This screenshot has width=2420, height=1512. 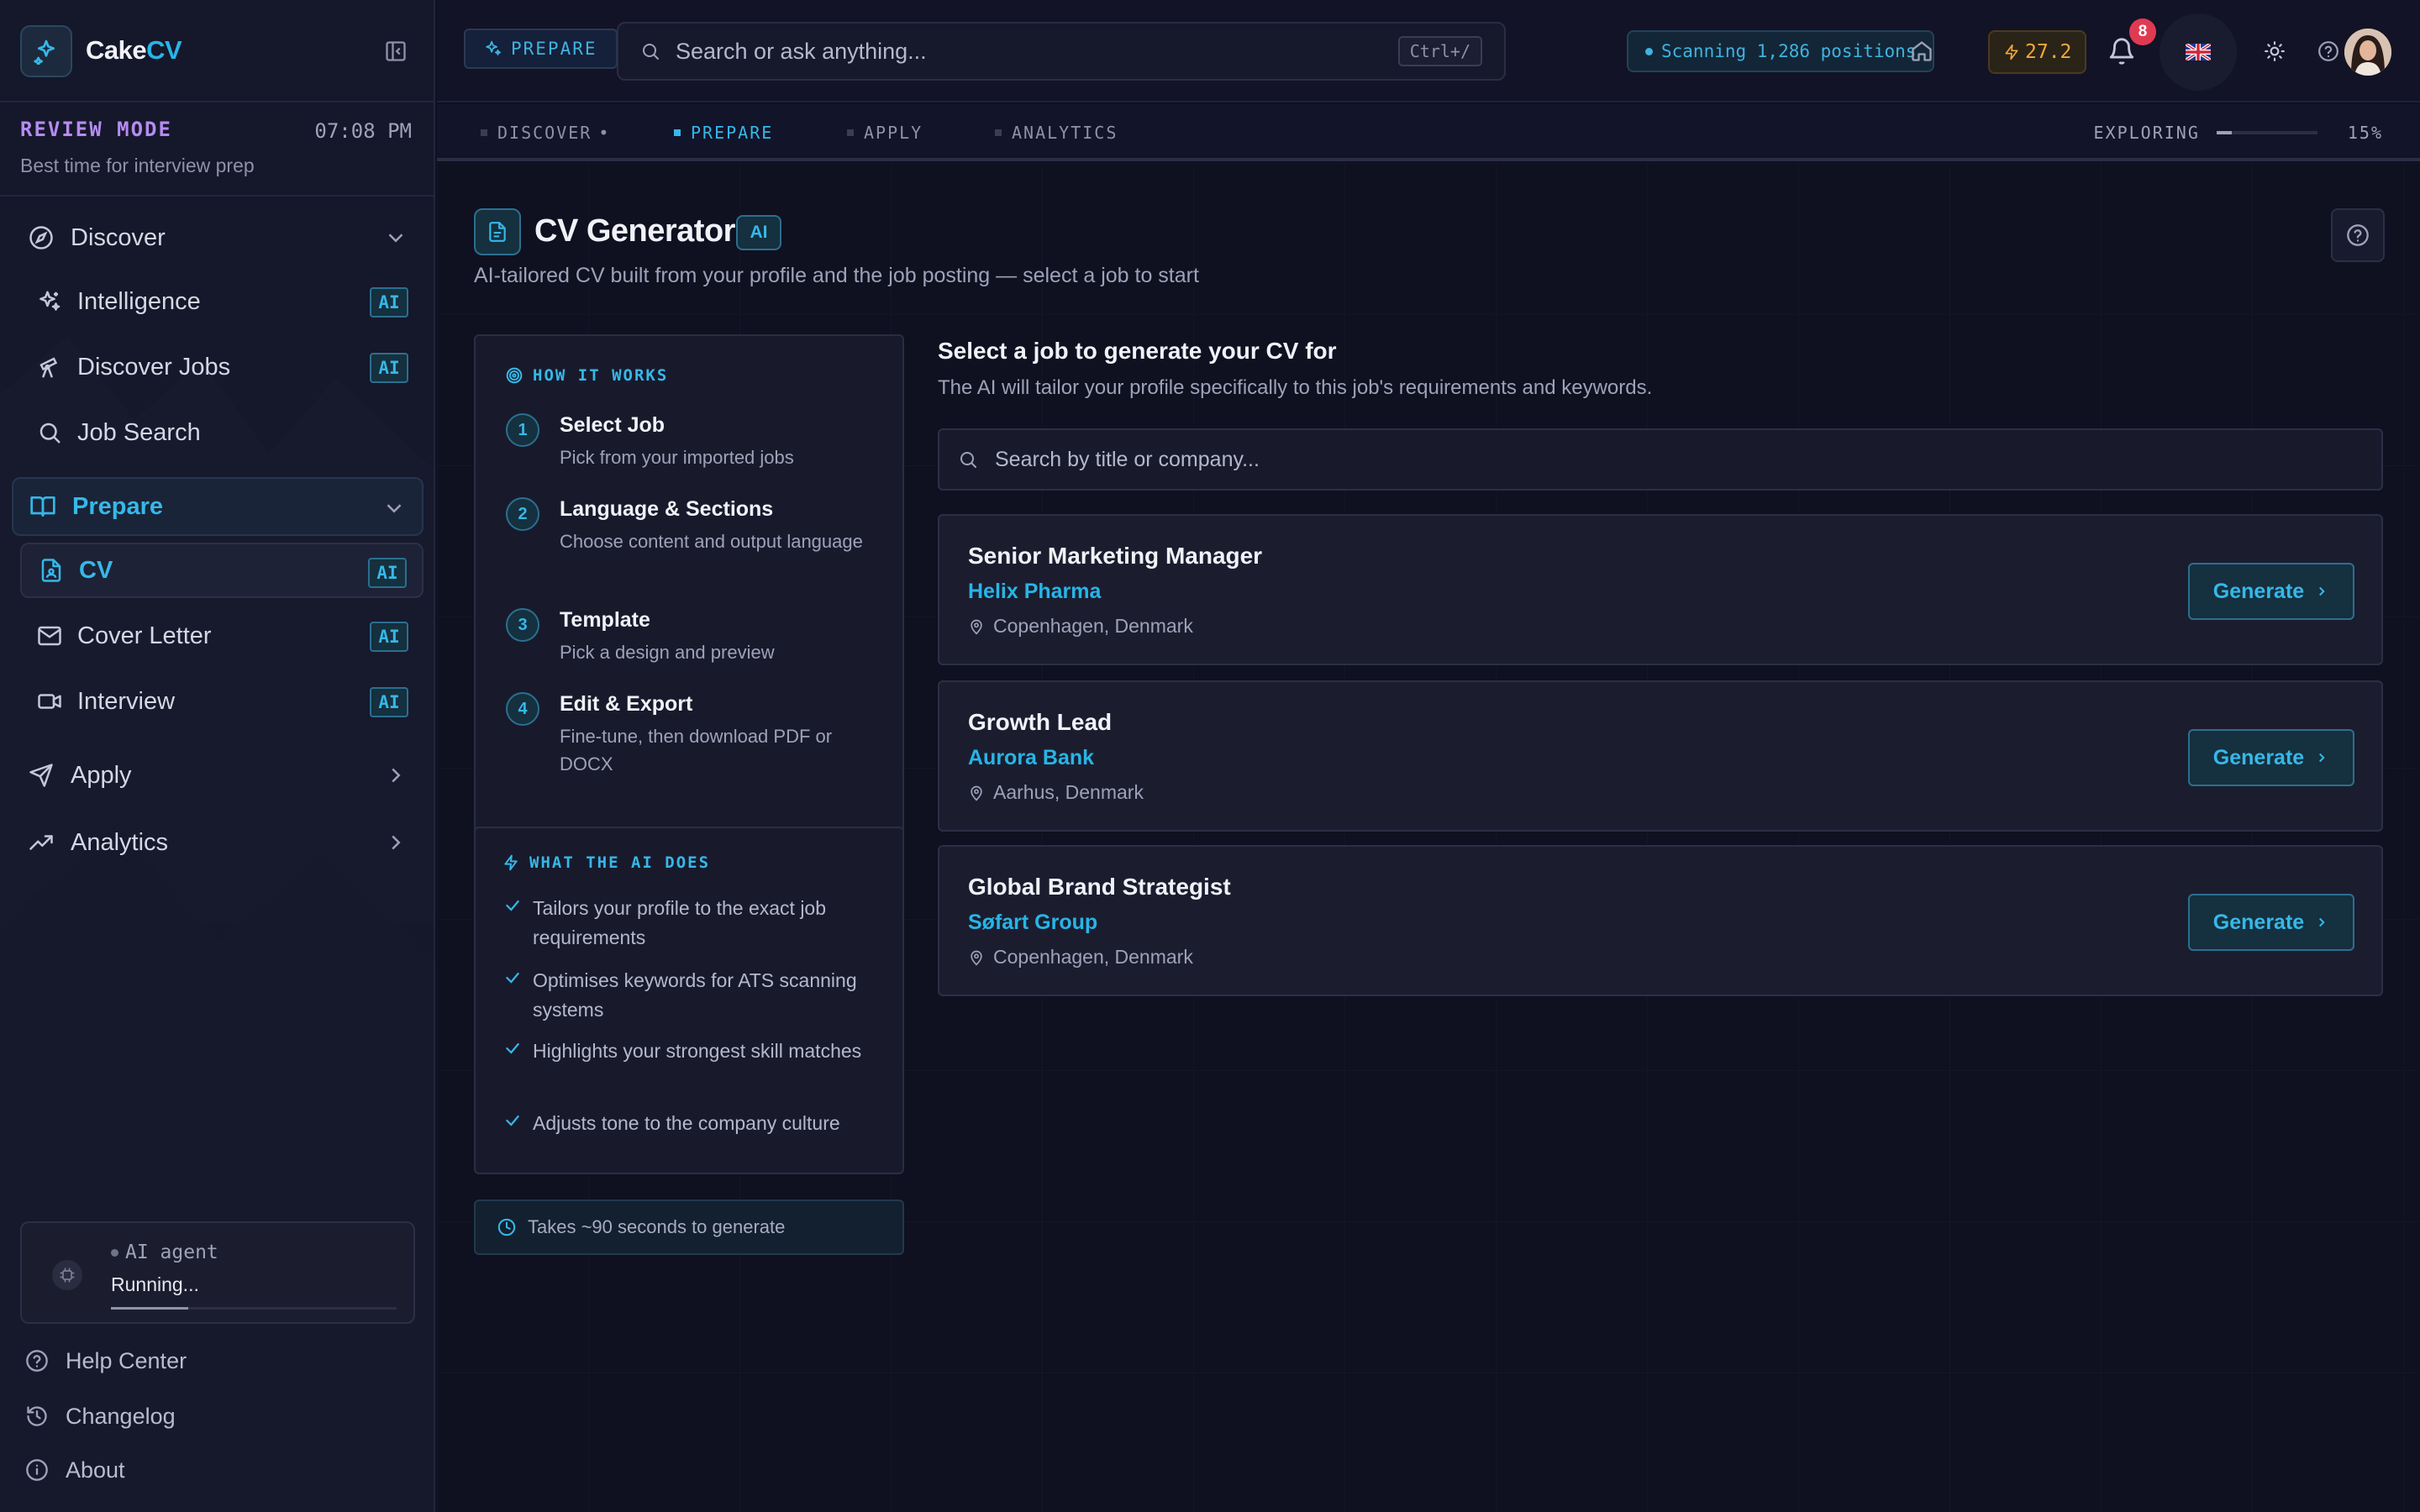 What do you see at coordinates (545, 133) in the screenshot?
I see `tab-discover: DISCOVER •` at bounding box center [545, 133].